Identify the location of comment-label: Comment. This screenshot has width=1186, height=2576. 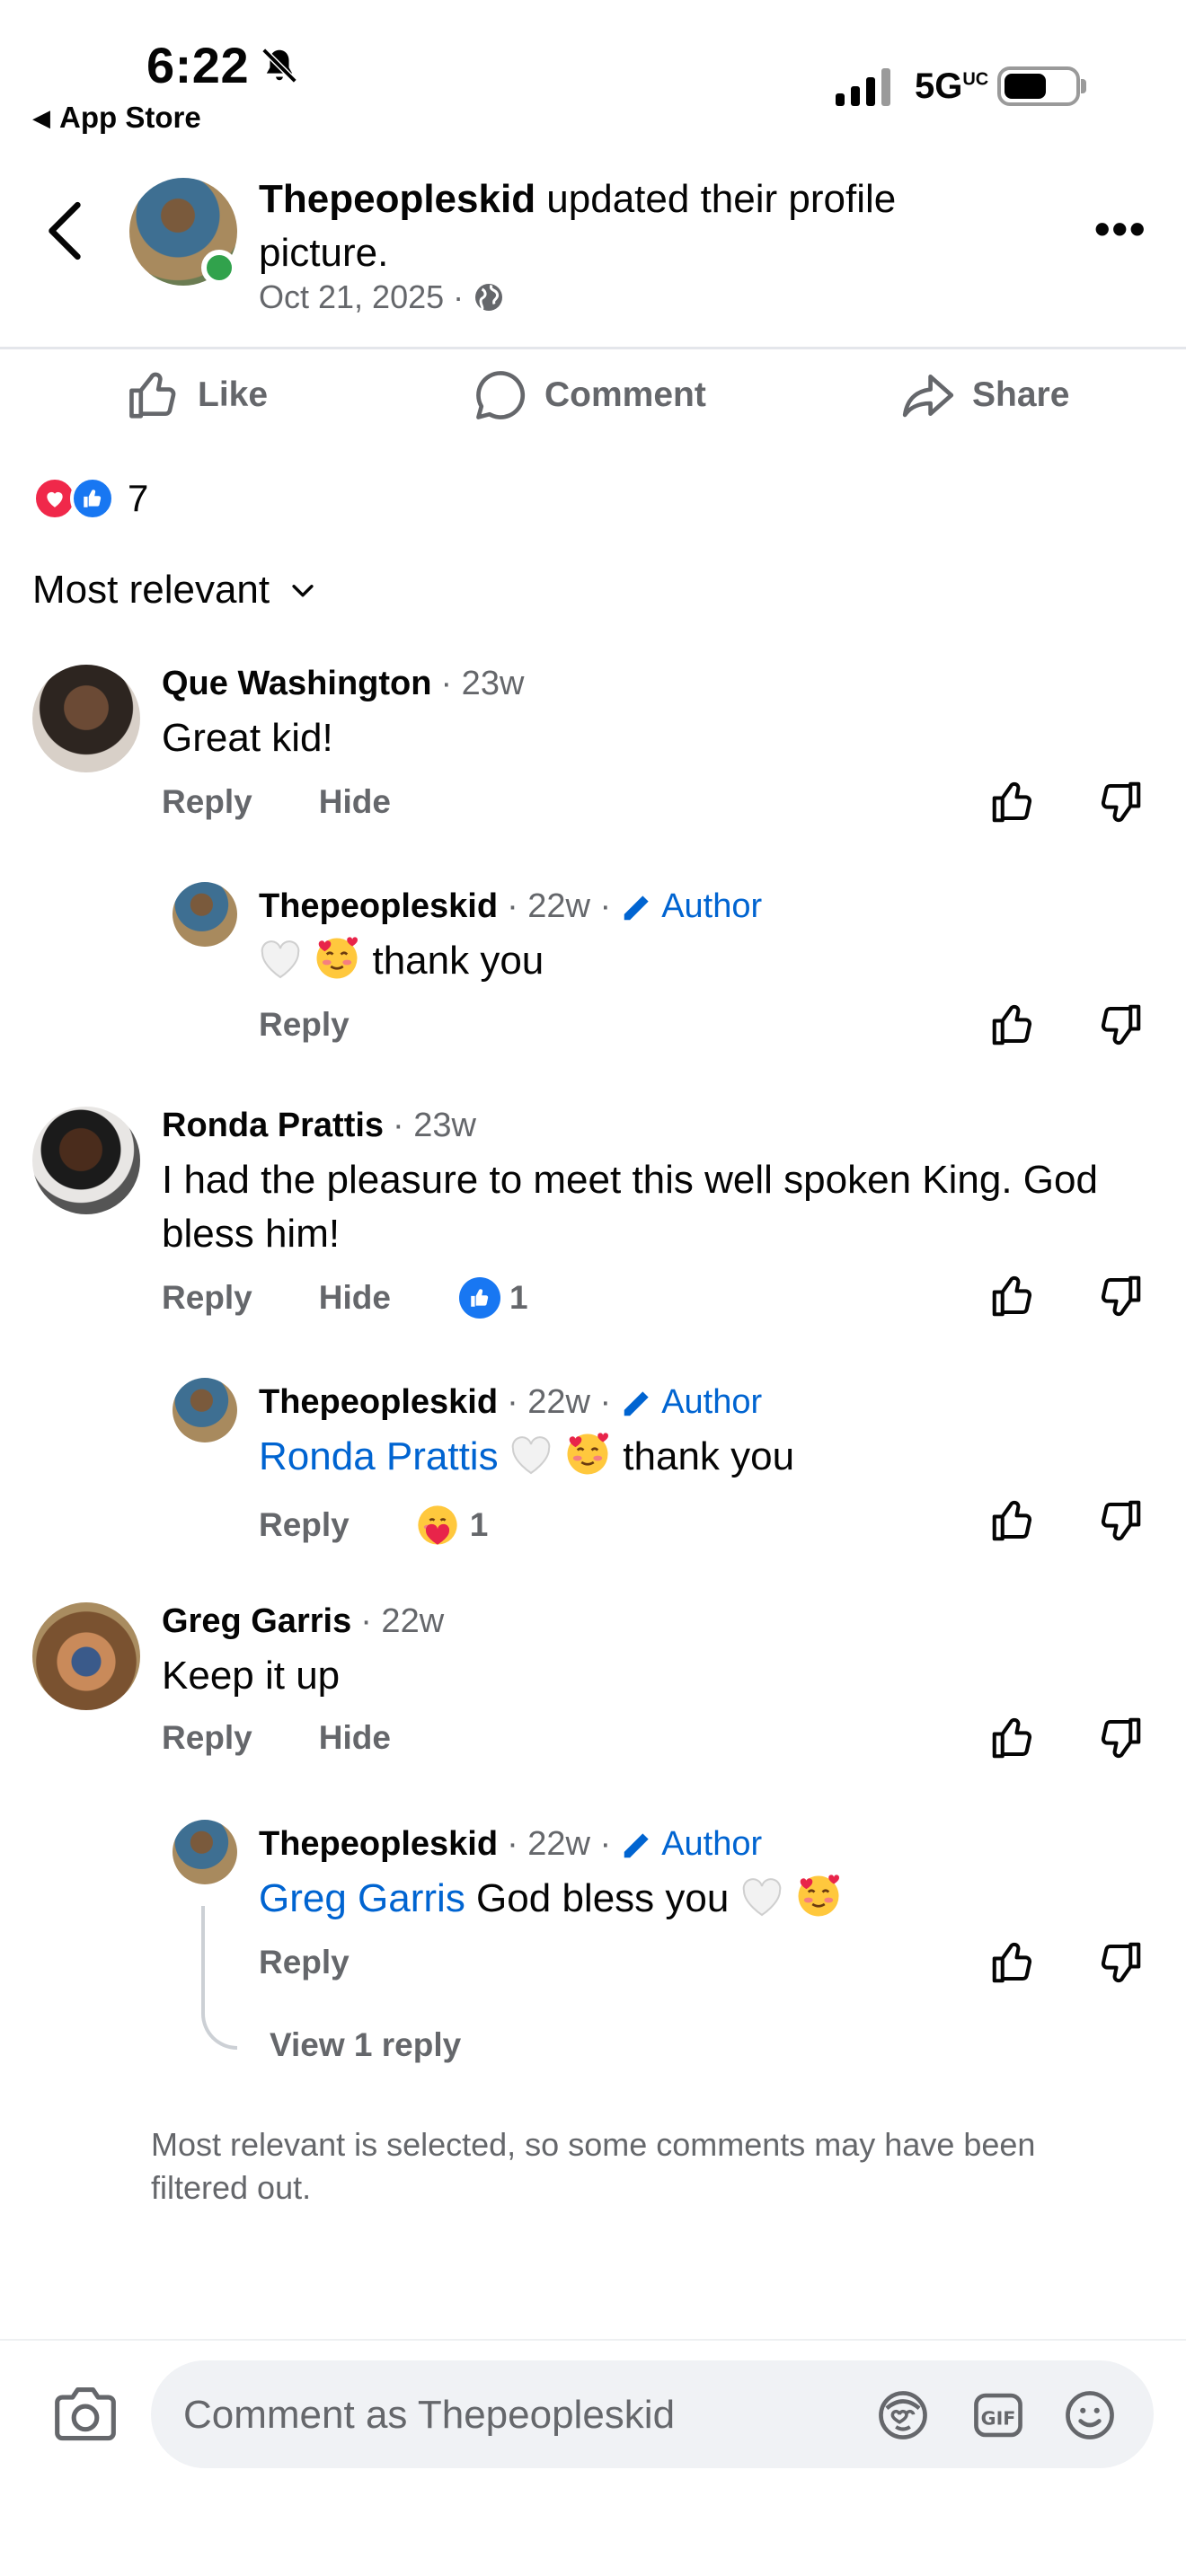
(625, 394).